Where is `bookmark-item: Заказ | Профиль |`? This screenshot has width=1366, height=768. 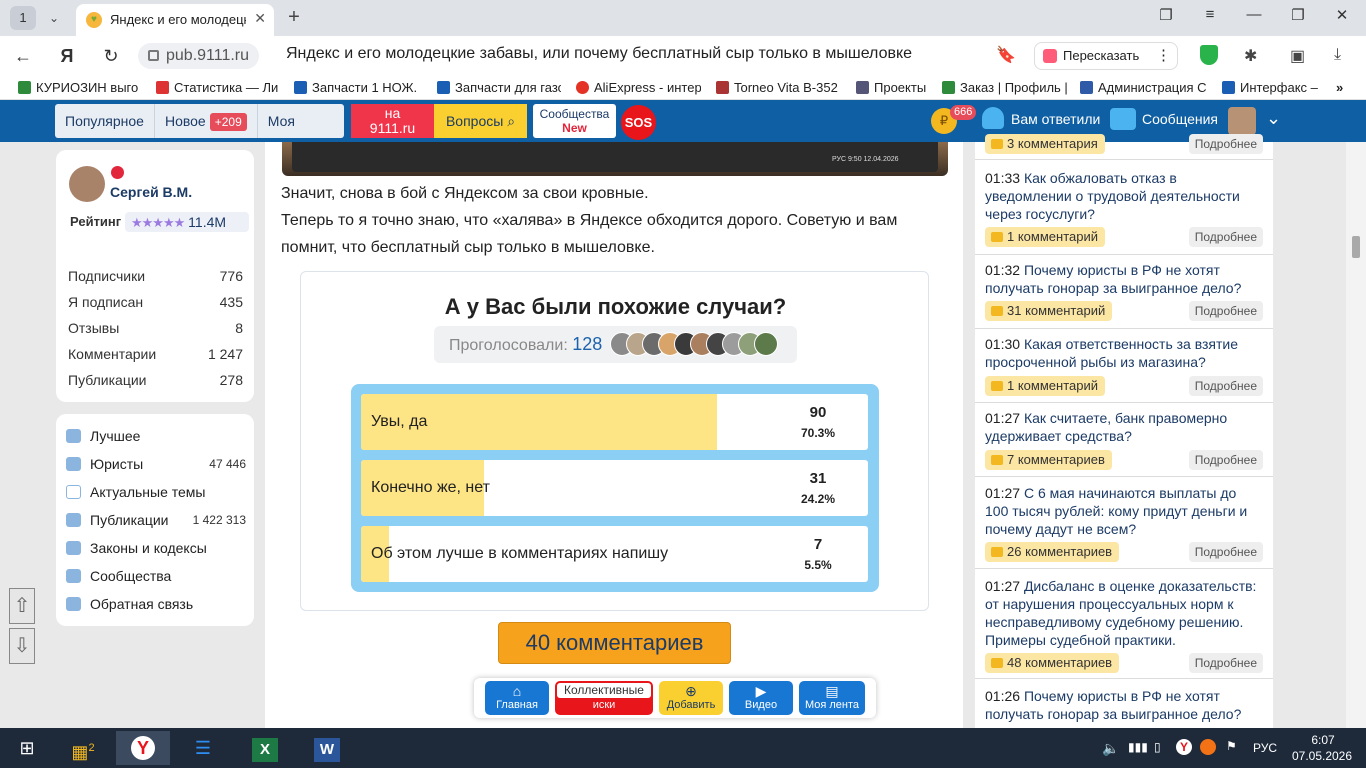
bookmark-item: Заказ | Профиль | is located at coordinates (1005, 87).